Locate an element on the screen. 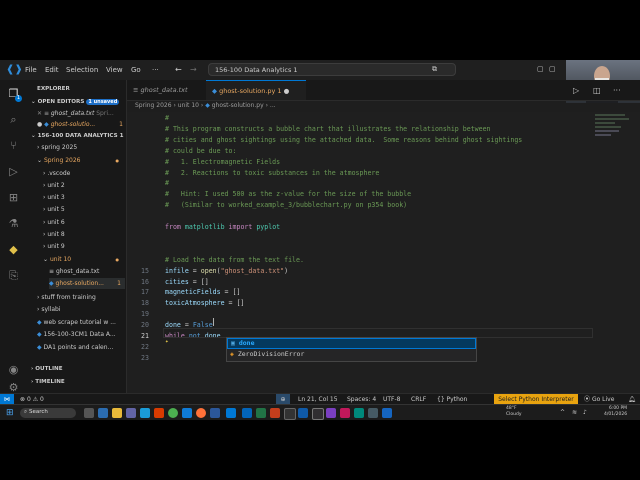 The height and width of the screenshot is (480, 640). weather-widget: 48°F Cloudy is located at coordinates (514, 412).